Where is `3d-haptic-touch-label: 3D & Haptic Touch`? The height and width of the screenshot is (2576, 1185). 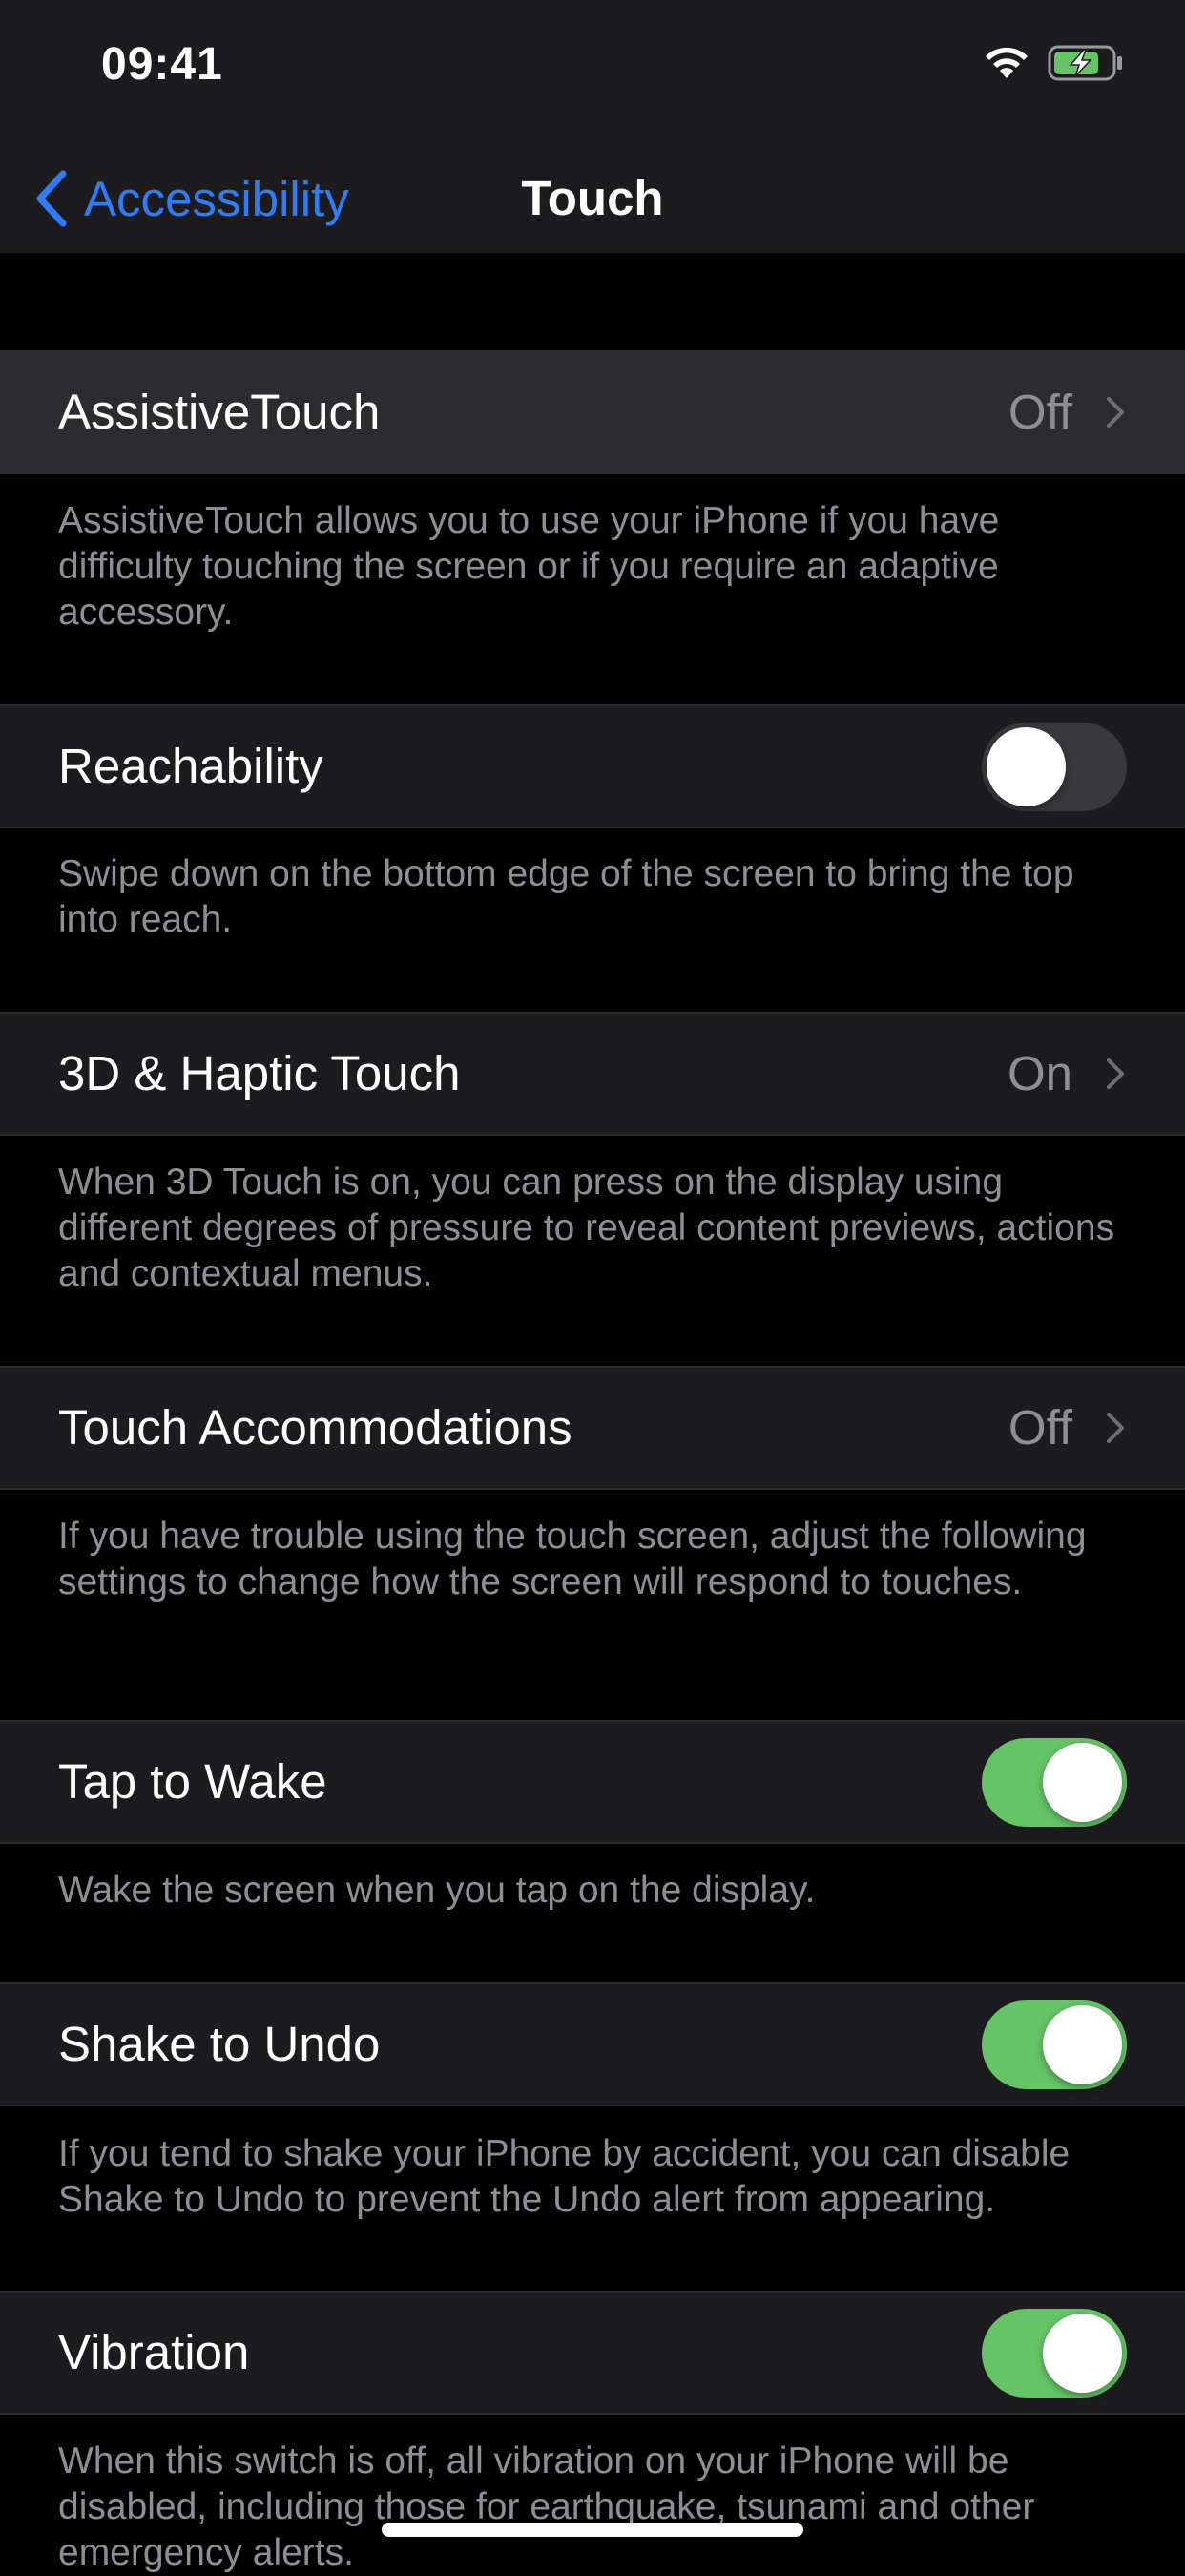
3d-haptic-touch-label: 3D & Haptic Touch is located at coordinates (259, 1073).